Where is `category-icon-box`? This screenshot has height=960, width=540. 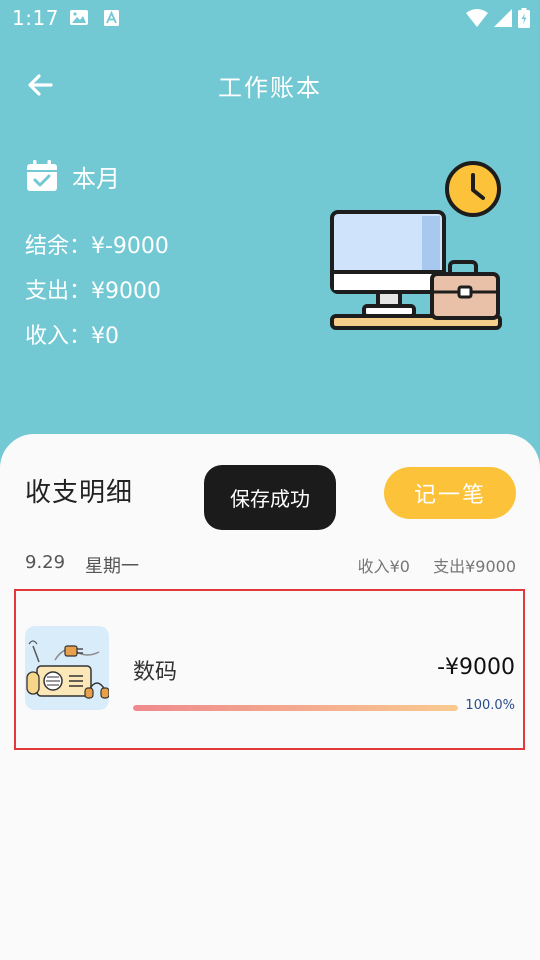 category-icon-box is located at coordinates (67, 668).